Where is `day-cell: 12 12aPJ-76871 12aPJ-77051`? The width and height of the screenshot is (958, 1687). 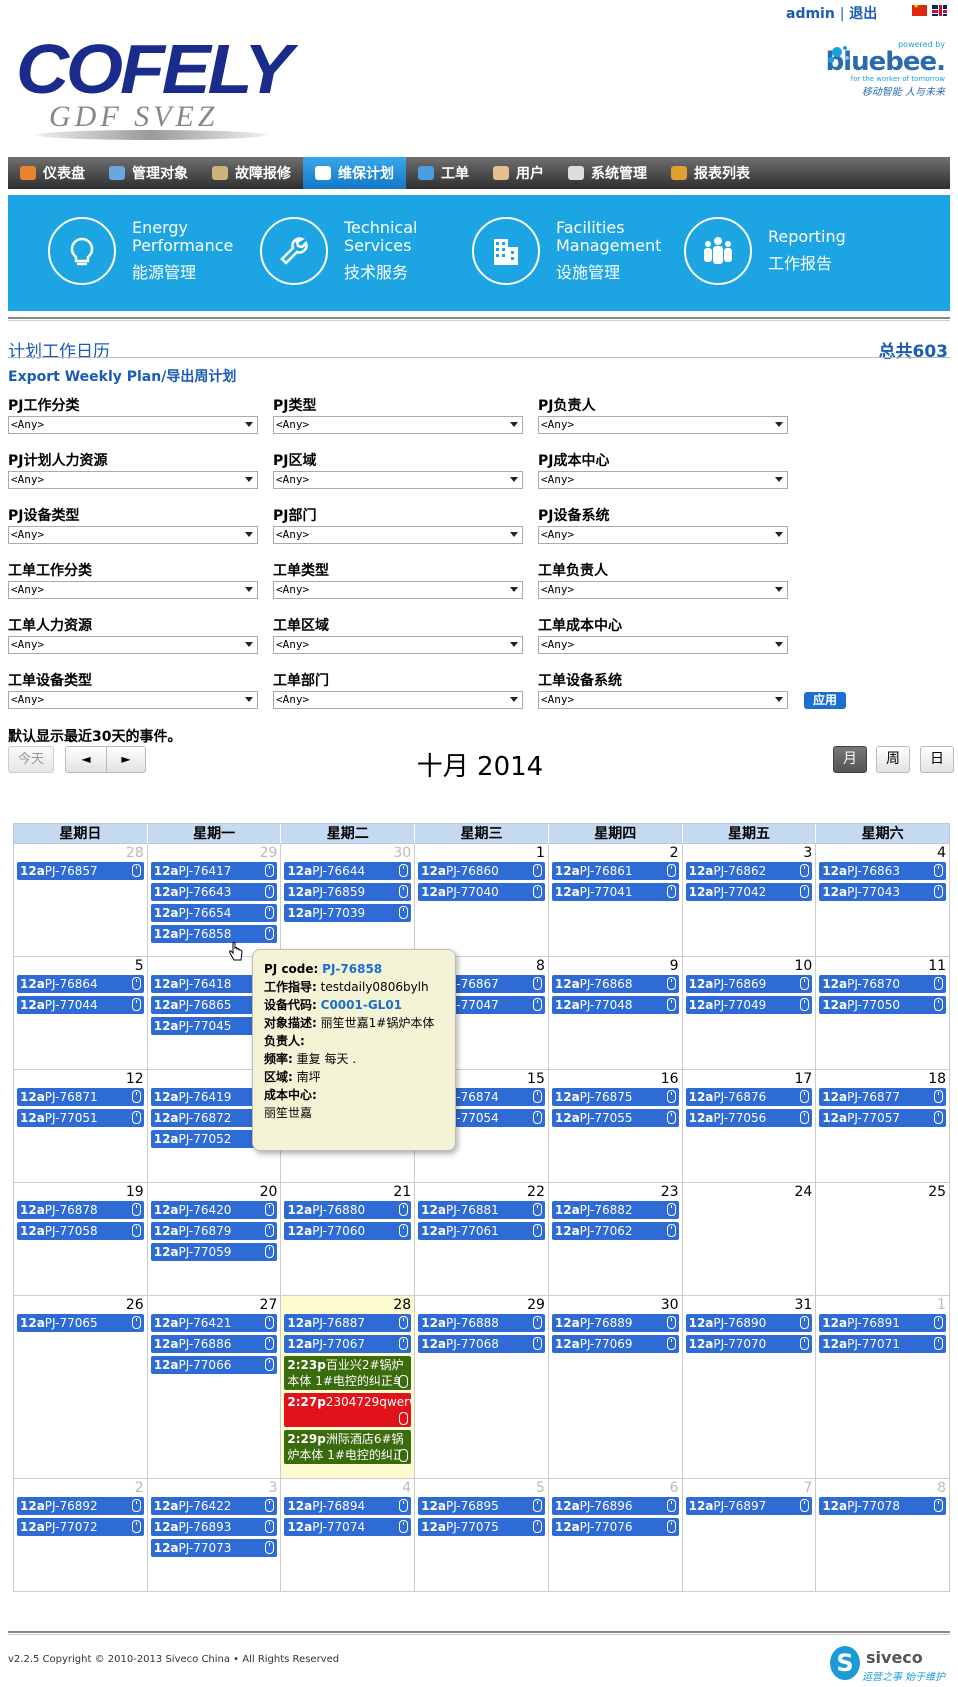 day-cell: 12 12aPJ-76871 12aPJ-77051 is located at coordinates (81, 1126).